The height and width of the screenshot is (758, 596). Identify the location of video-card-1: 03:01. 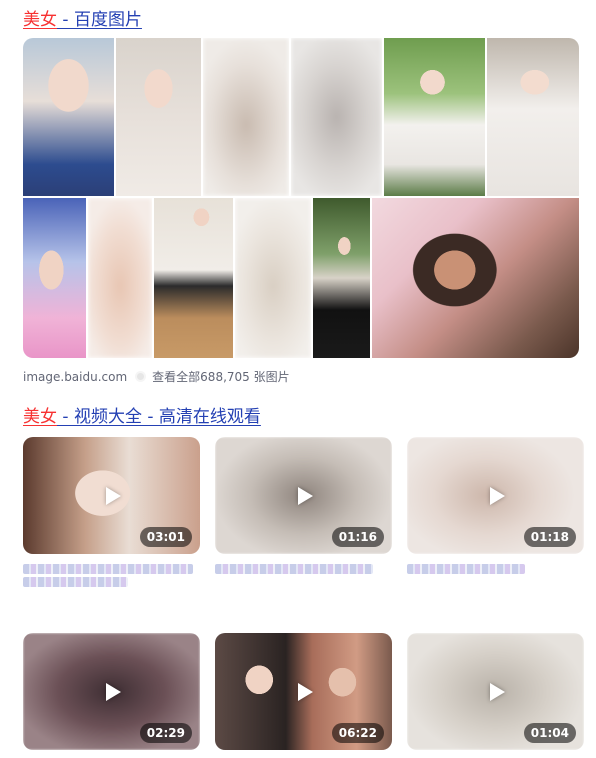
(111, 495).